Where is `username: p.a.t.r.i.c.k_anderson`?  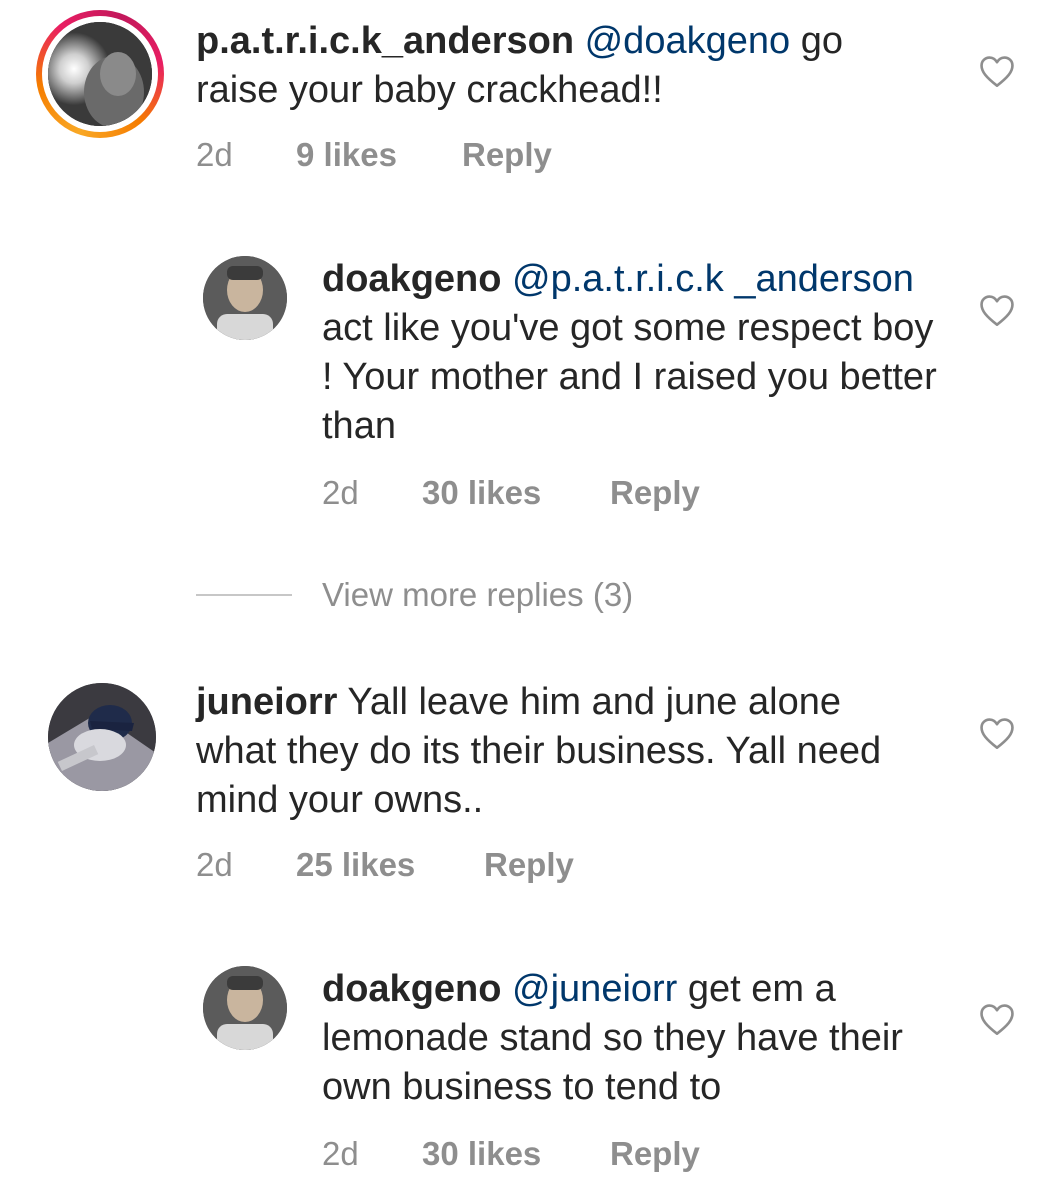
username: p.a.t.r.i.c.k_anderson is located at coordinates (385, 41).